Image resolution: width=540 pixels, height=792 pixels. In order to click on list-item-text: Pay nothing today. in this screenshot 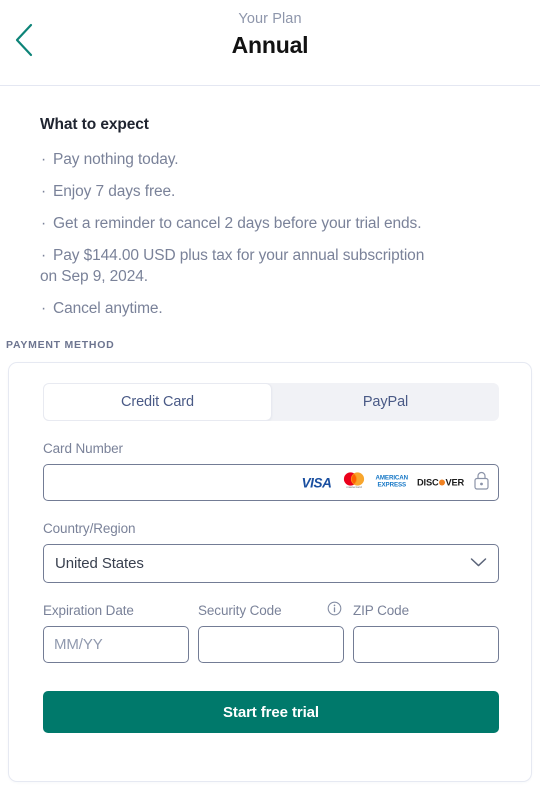, I will do `click(116, 159)`.